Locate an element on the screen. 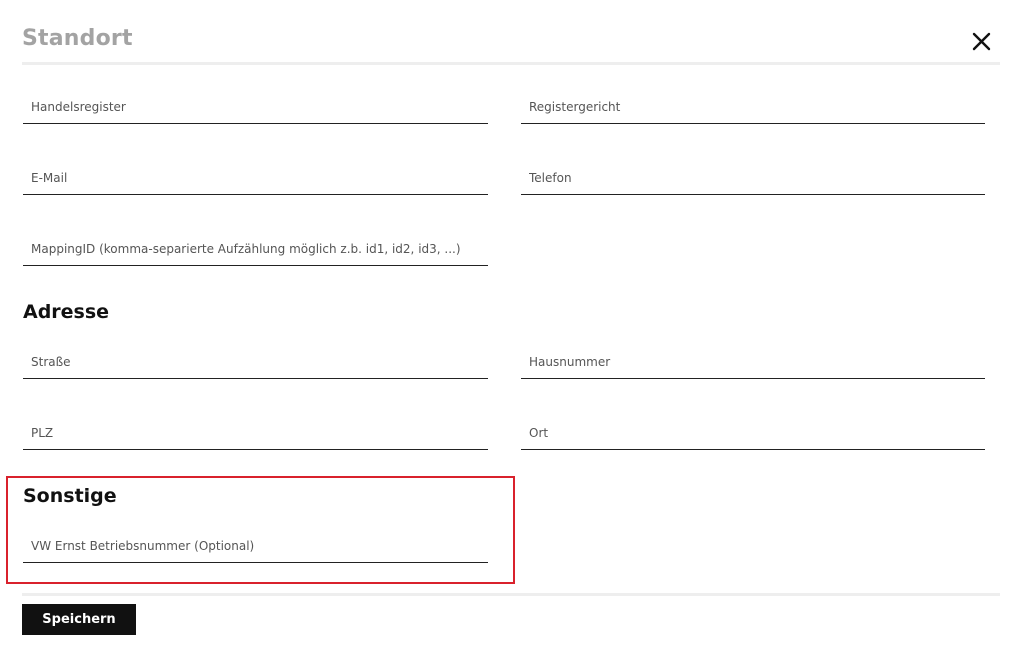 The image size is (1024, 658). registergericht-field is located at coordinates (753, 107).